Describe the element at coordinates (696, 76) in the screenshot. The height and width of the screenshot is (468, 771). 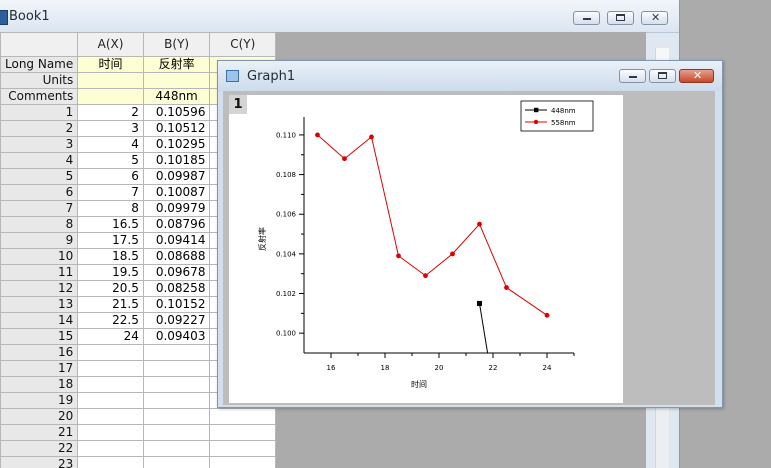
I see `graph1-close-button: ✕` at that location.